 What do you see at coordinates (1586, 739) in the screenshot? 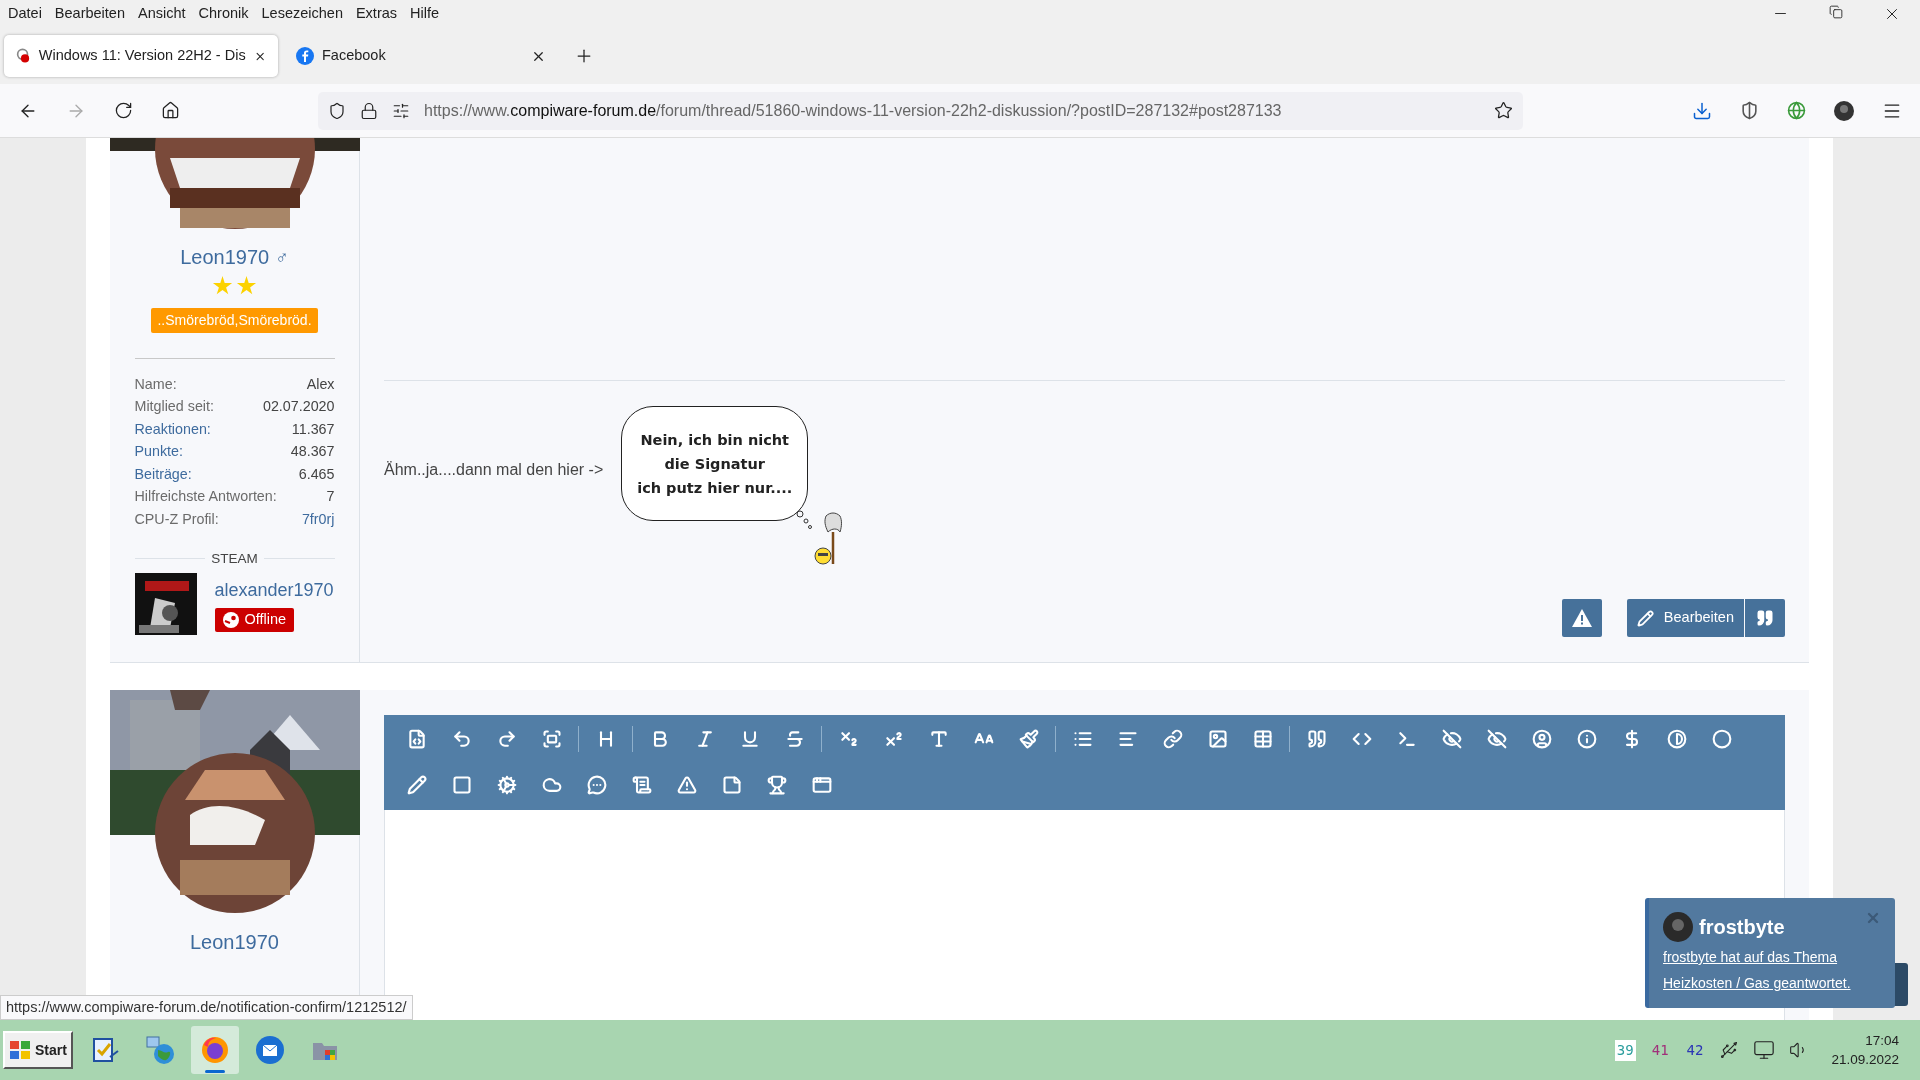
I see `info-icon` at bounding box center [1586, 739].